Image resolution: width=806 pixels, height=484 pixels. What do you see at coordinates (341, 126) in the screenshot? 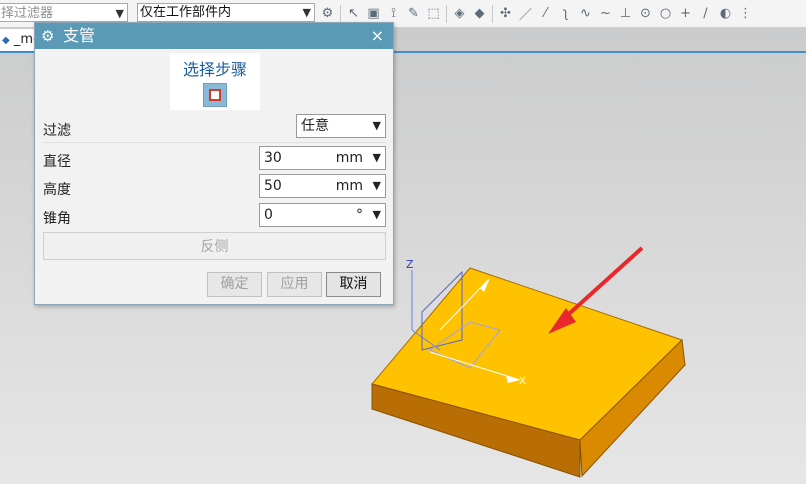
I see `filter-dropdown: 任意 ▼` at bounding box center [341, 126].